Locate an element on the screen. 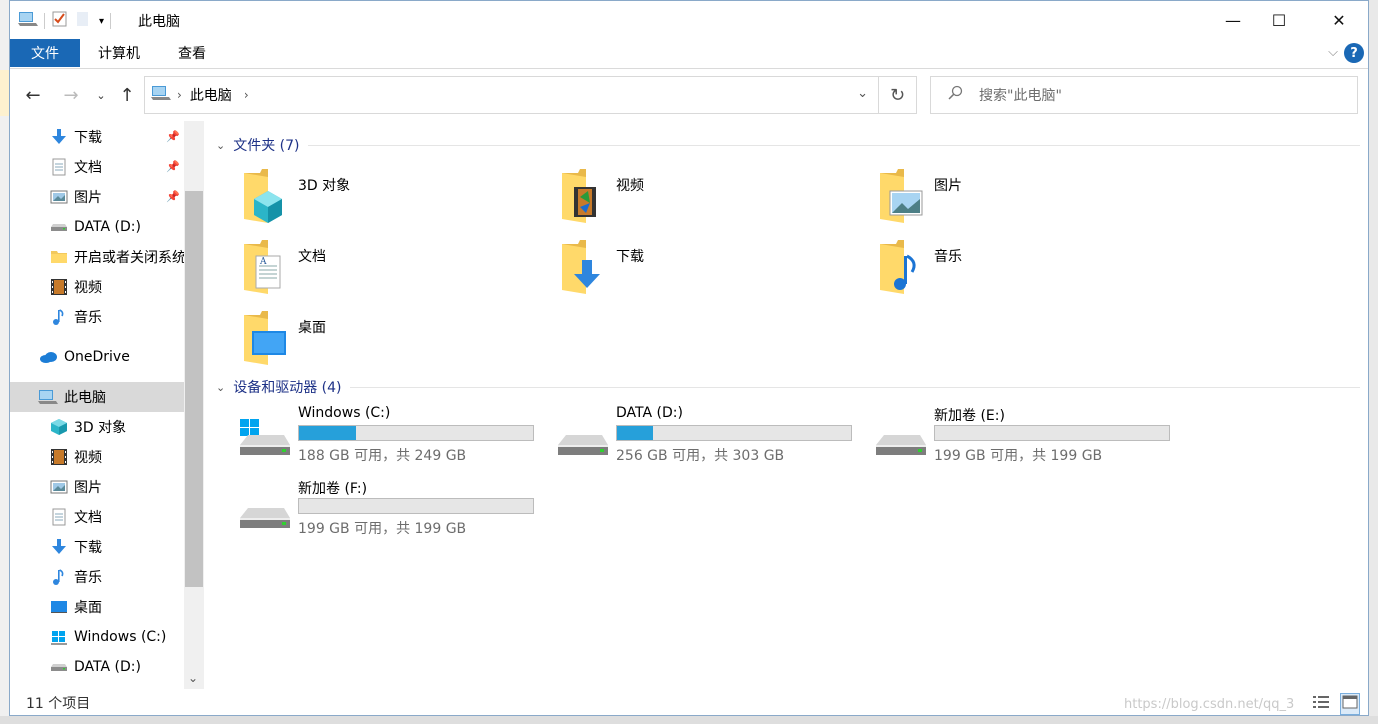 This screenshot has height=724, width=1378. folder-label: 下载 is located at coordinates (630, 257).